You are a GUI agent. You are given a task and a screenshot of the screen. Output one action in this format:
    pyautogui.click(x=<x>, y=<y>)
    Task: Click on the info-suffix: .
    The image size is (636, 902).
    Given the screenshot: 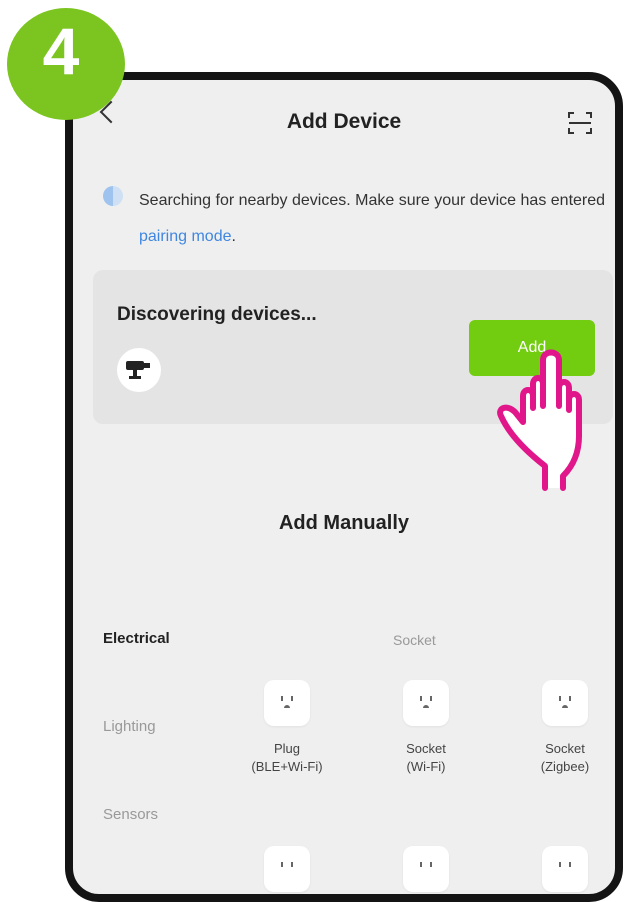 What is the action you would take?
    pyautogui.click(x=233, y=236)
    